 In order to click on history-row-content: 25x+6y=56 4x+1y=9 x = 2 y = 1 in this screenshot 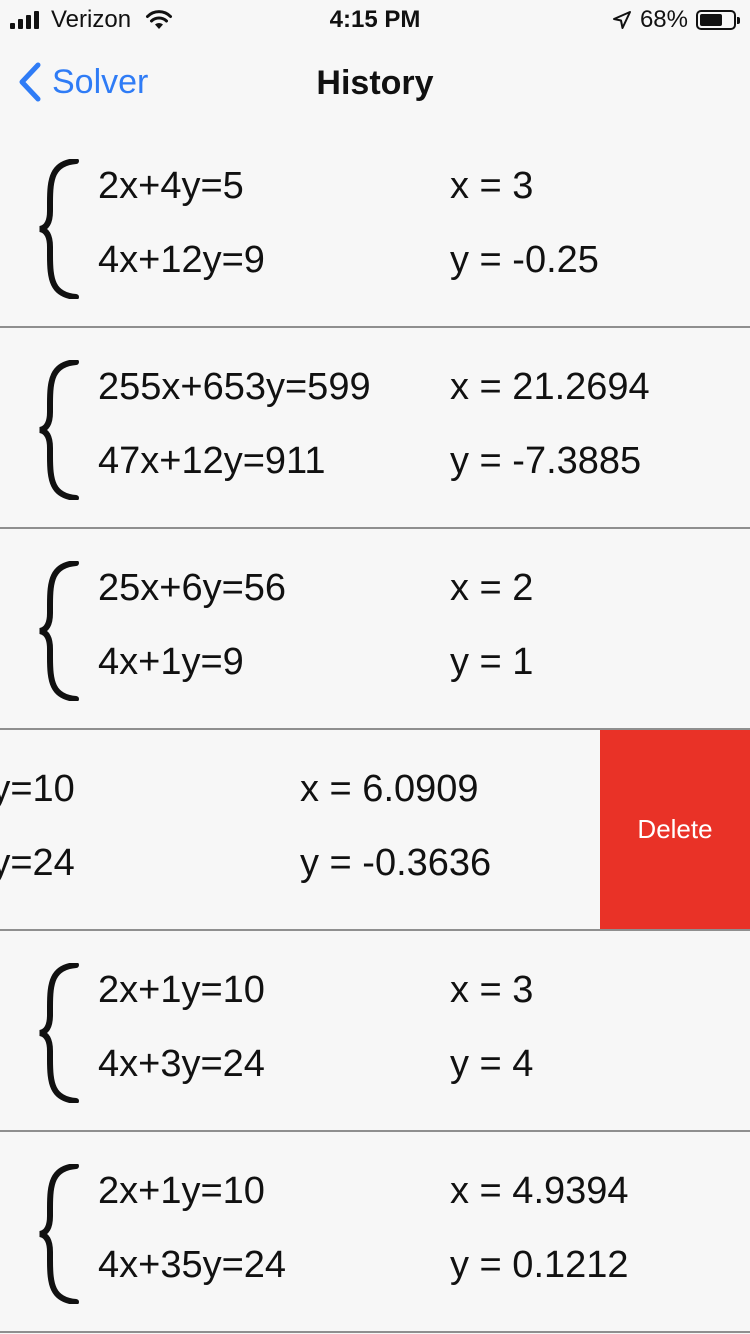, I will do `click(375, 628)`.